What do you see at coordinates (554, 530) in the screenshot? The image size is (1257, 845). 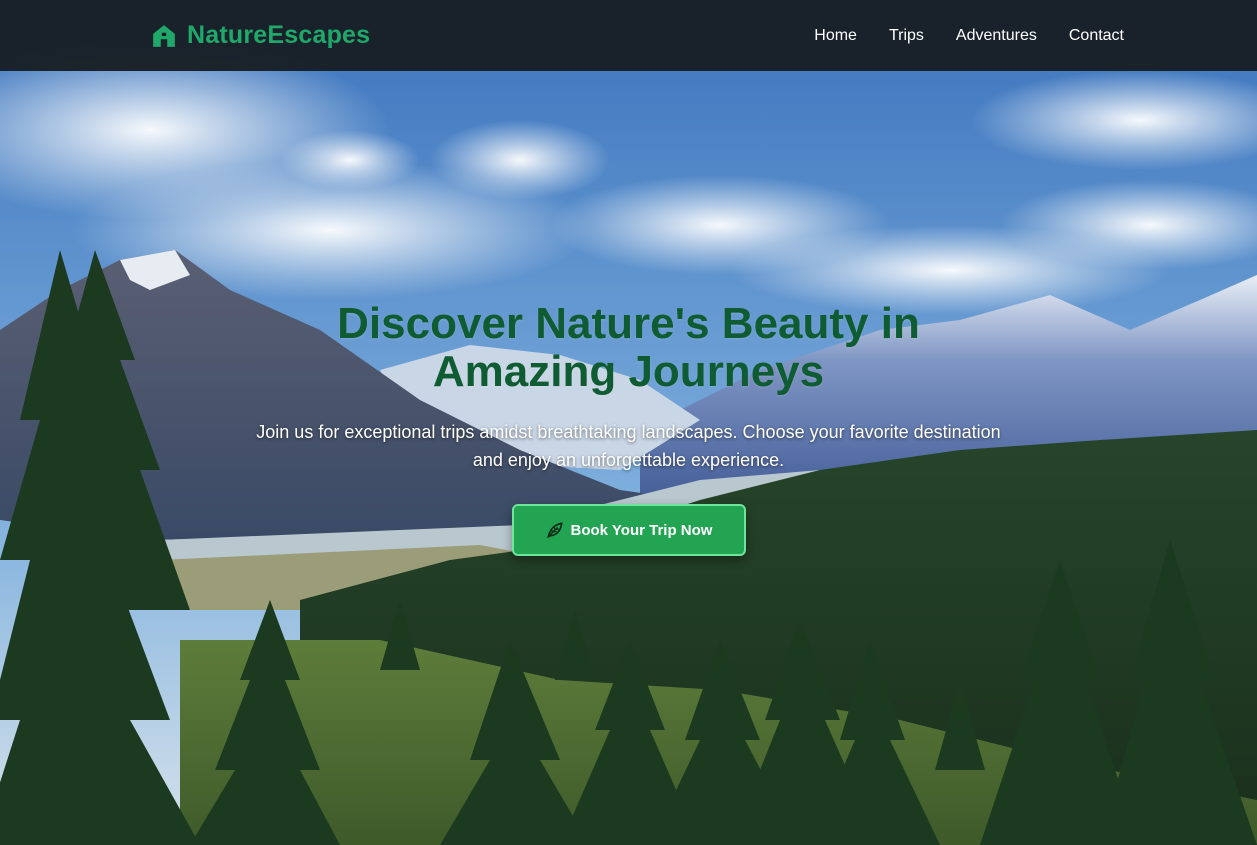 I see `leaf-icon` at bounding box center [554, 530].